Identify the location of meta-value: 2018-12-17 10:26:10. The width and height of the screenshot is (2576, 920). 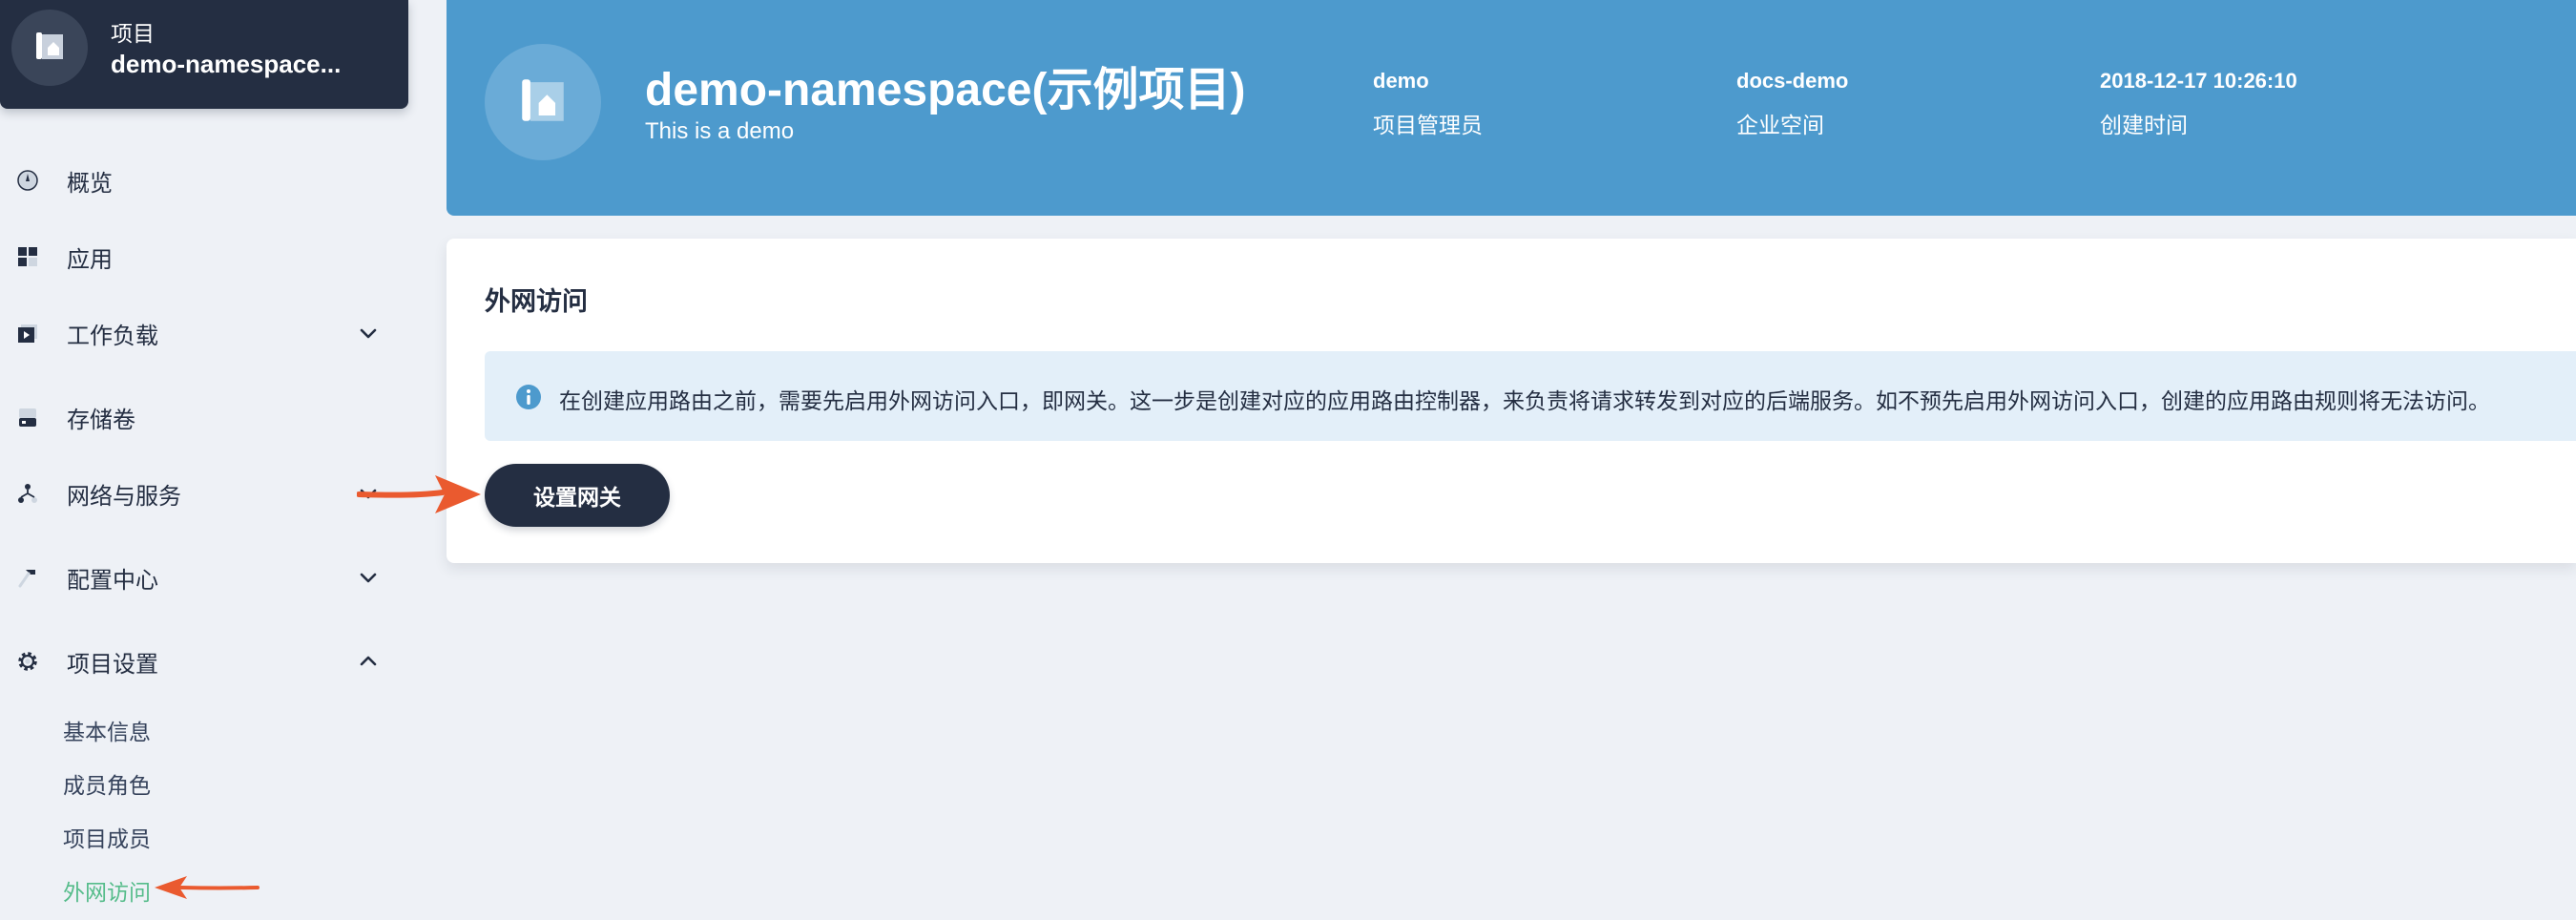
(2198, 81).